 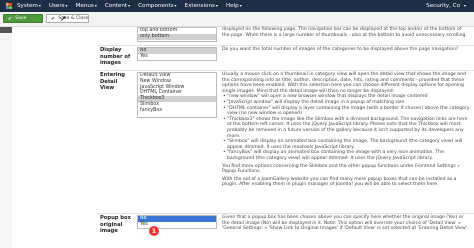 What do you see at coordinates (154, 231) in the screenshot?
I see `step-marker-badge: 1` at bounding box center [154, 231].